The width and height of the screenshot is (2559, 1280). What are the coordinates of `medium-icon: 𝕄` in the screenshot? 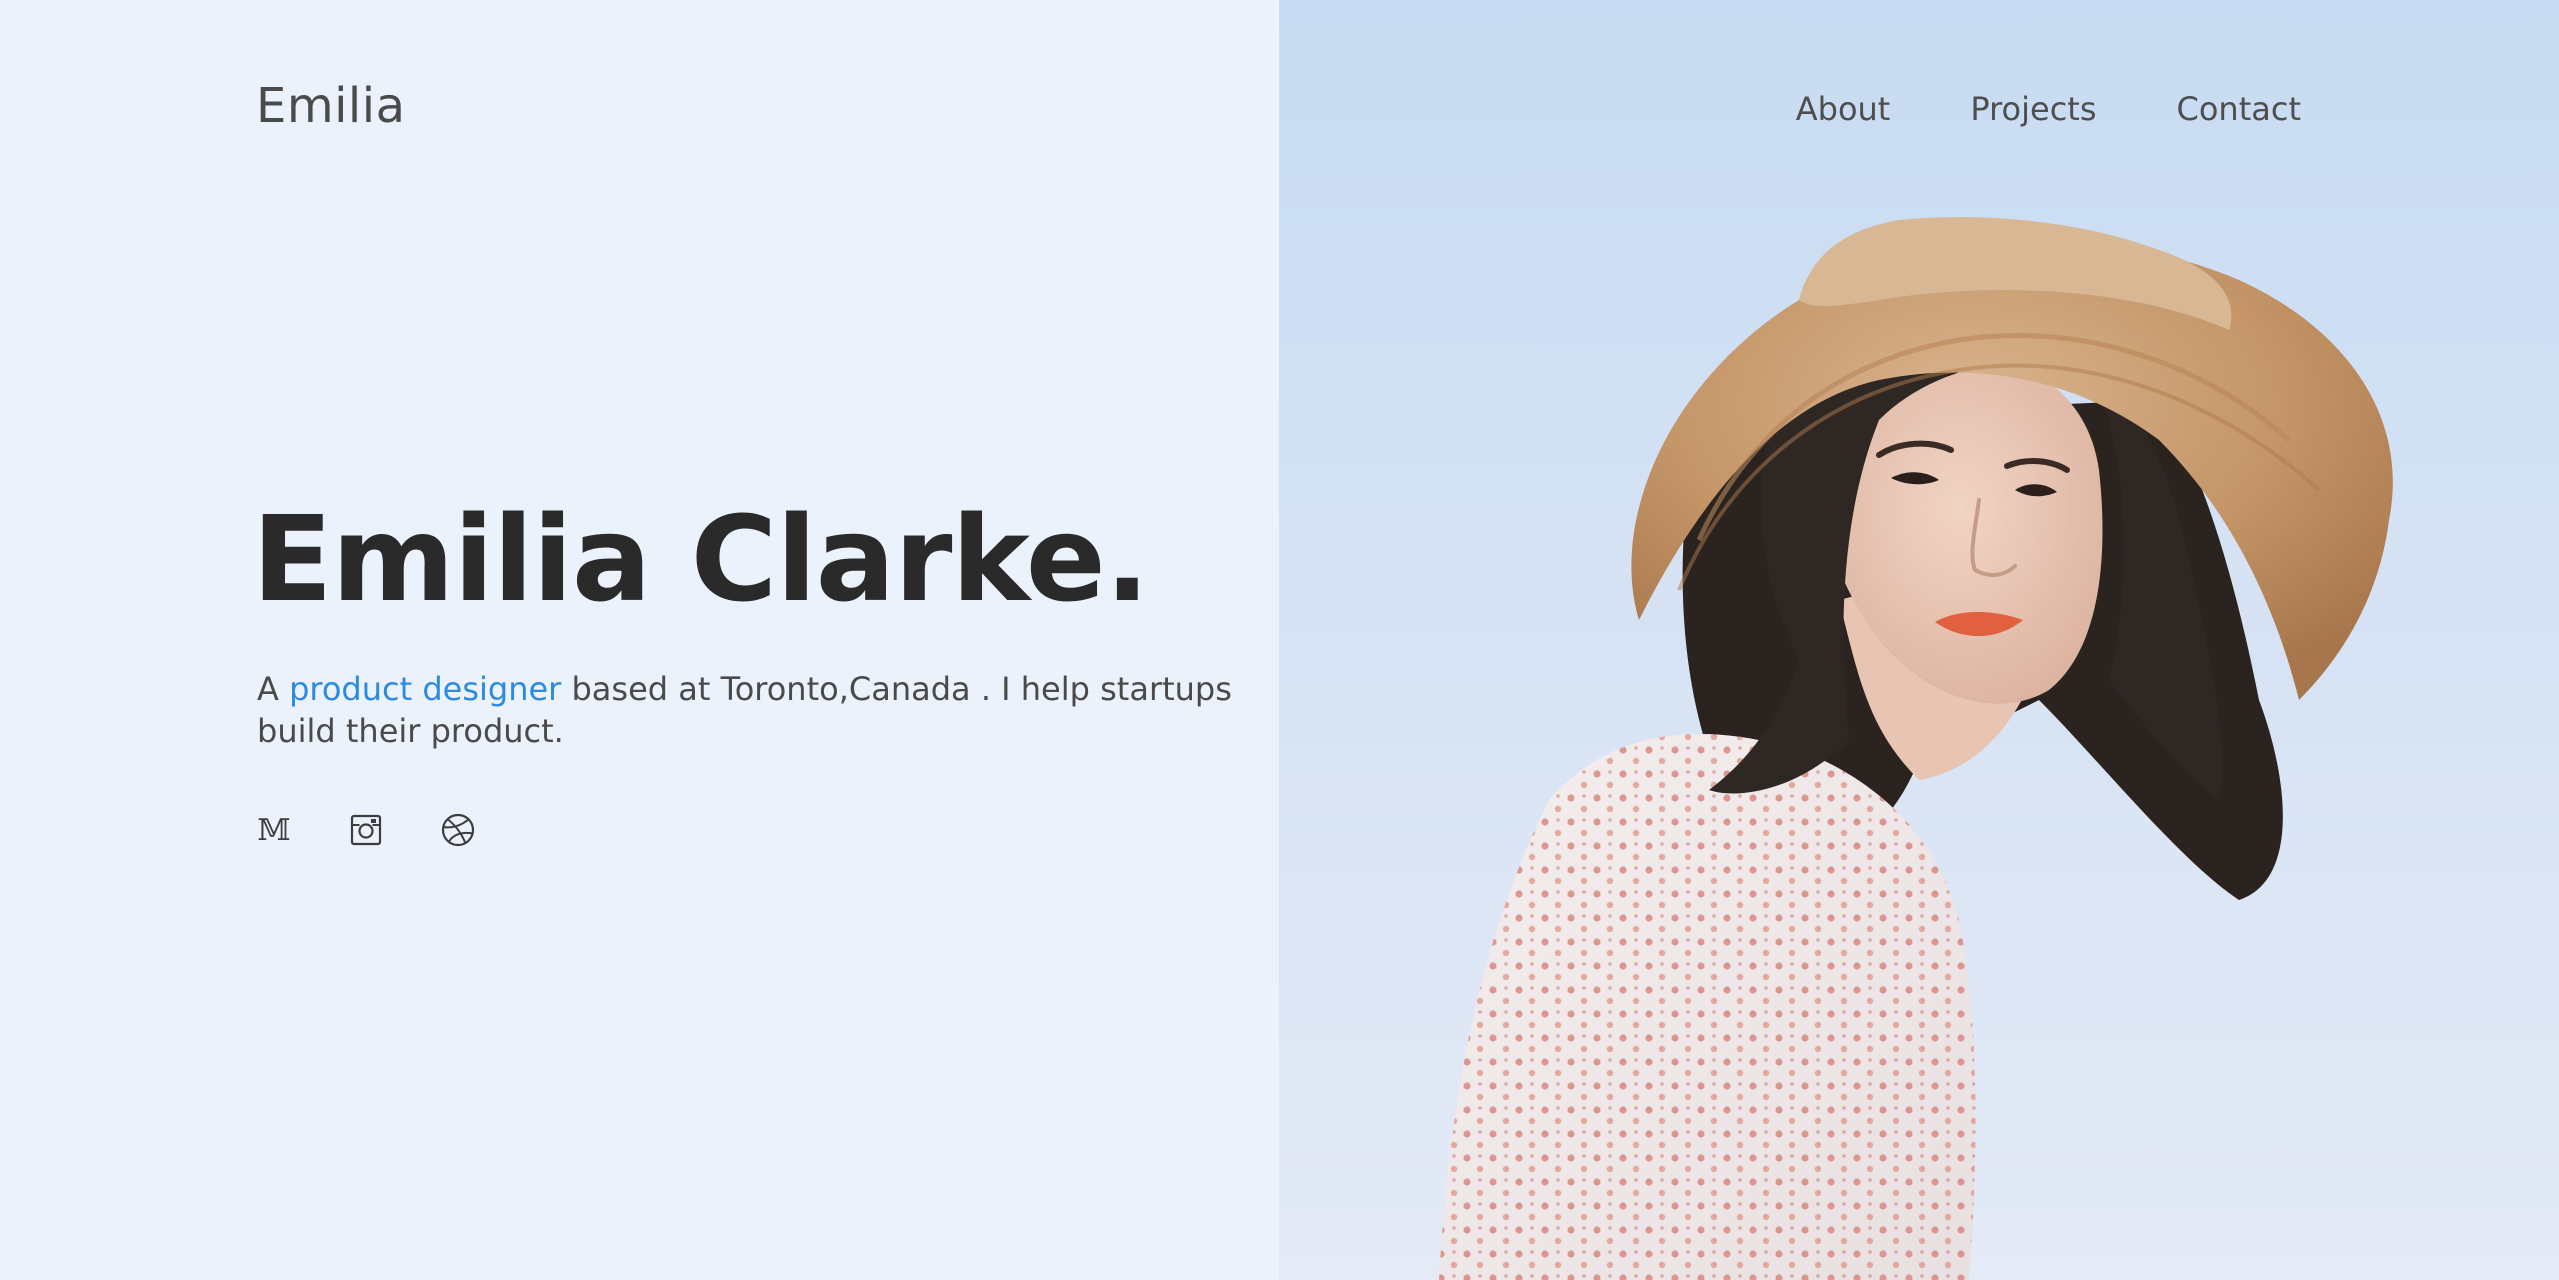 It's located at (274, 830).